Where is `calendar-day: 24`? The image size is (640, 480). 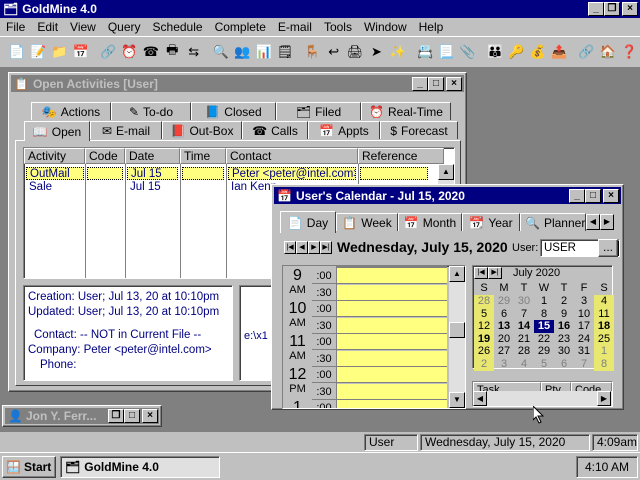
calendar-day: 24 is located at coordinates (584, 339).